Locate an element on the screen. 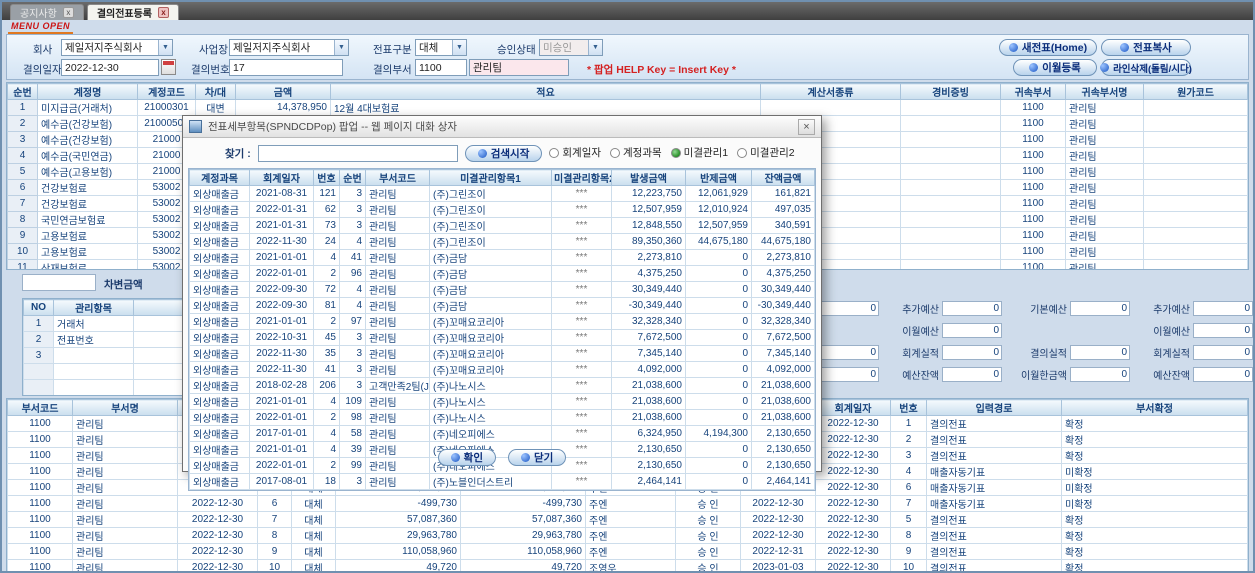 This screenshot has width=1255, height=573. popup-titlebar: 전표세부항목(SPNDCDPop) 팝업 -- 웹 페이지 대화 상자 × is located at coordinates (502, 127).